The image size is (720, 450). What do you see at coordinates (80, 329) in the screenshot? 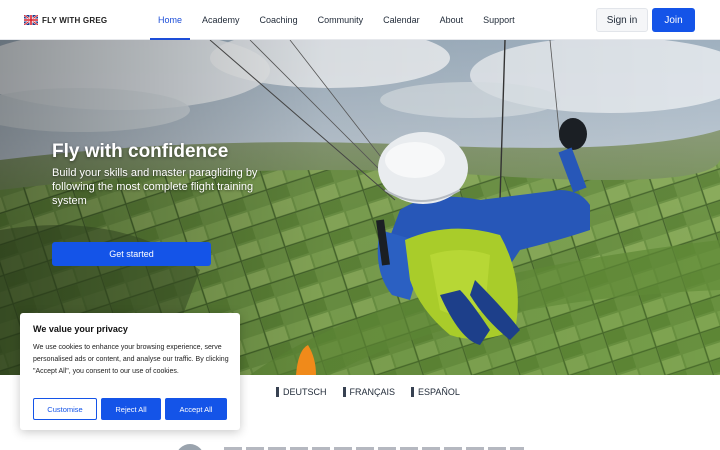
I see `cookie-title: We value your privacy` at bounding box center [80, 329].